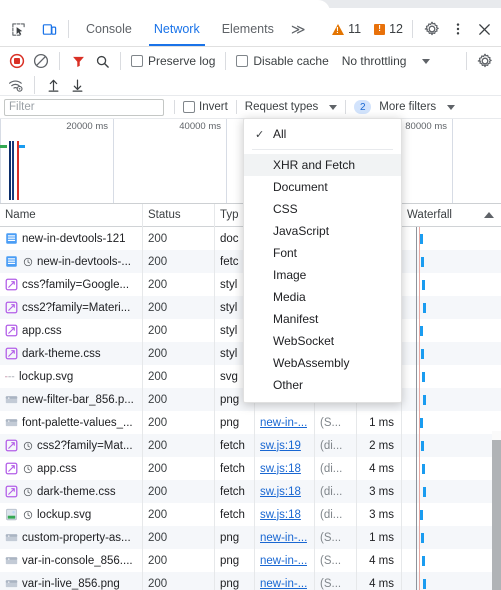  Describe the element at coordinates (205, 107) in the screenshot. I see `invert-checkbox: Invert` at that location.